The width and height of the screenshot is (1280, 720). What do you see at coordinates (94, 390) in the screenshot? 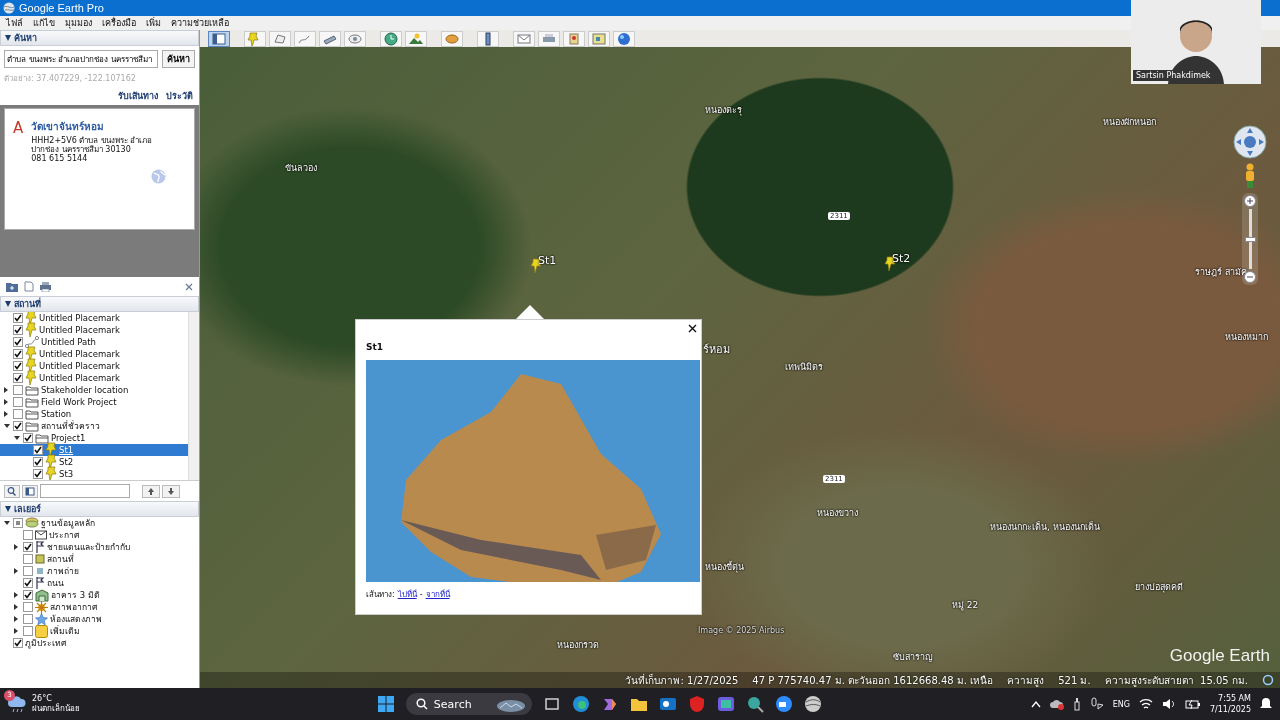
I see `tree-item: Stakeholder location` at bounding box center [94, 390].